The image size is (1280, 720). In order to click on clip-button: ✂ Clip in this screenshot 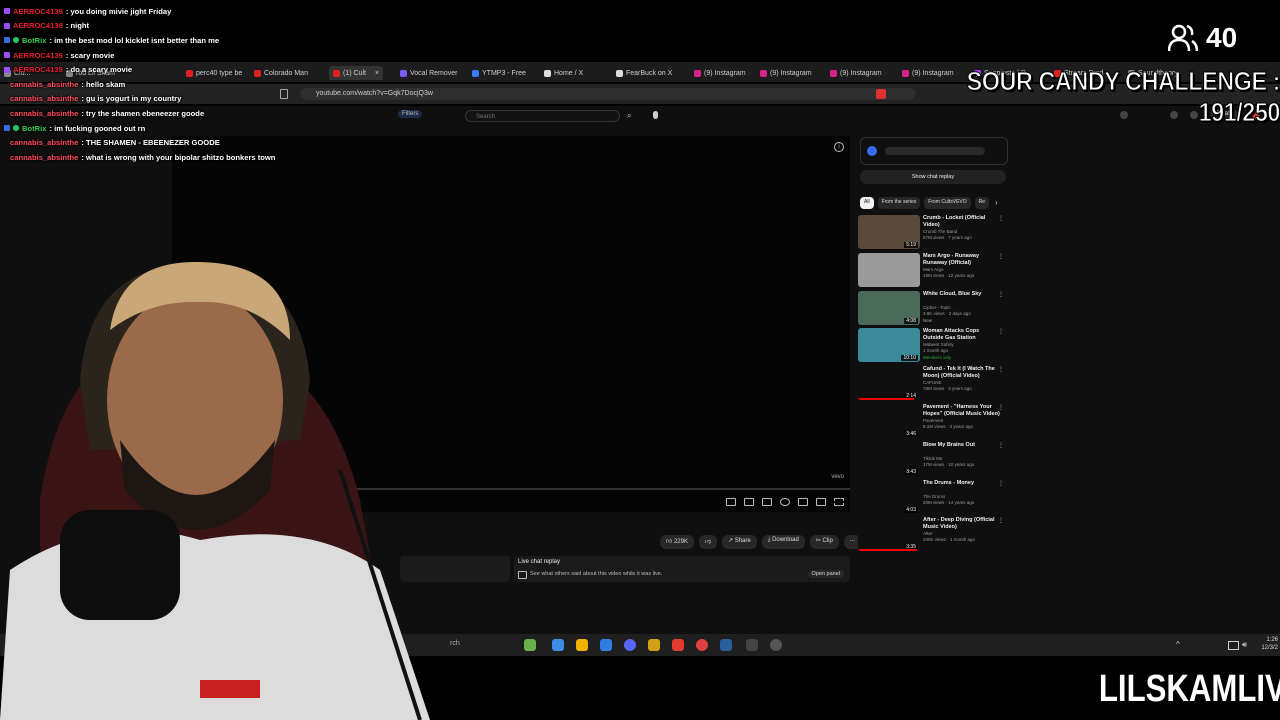, I will do `click(824, 542)`.